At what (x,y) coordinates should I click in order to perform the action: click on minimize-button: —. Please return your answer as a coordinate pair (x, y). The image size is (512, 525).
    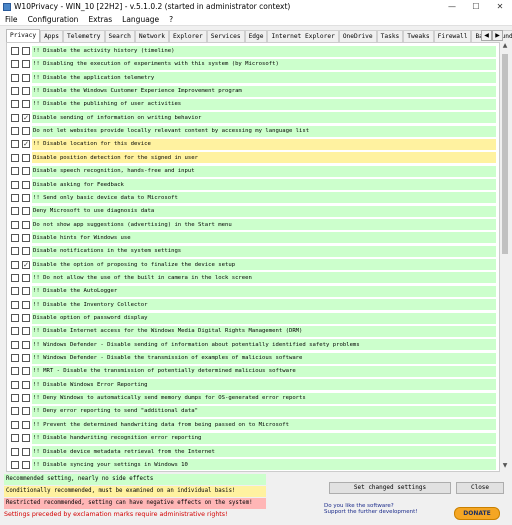
    Looking at the image, I should click on (452, 6).